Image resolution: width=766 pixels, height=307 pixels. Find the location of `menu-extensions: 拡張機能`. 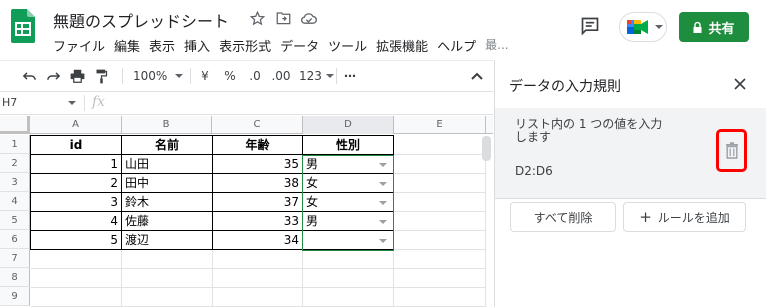

menu-extensions: 拡張機能 is located at coordinates (402, 45).